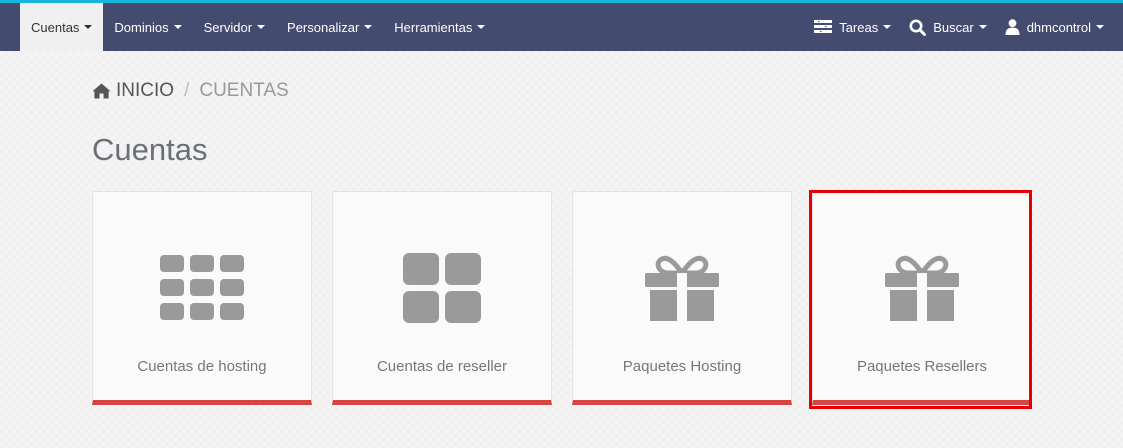 This screenshot has width=1123, height=448. What do you see at coordinates (141, 27) in the screenshot?
I see `menu-dominios-label: Dominios` at bounding box center [141, 27].